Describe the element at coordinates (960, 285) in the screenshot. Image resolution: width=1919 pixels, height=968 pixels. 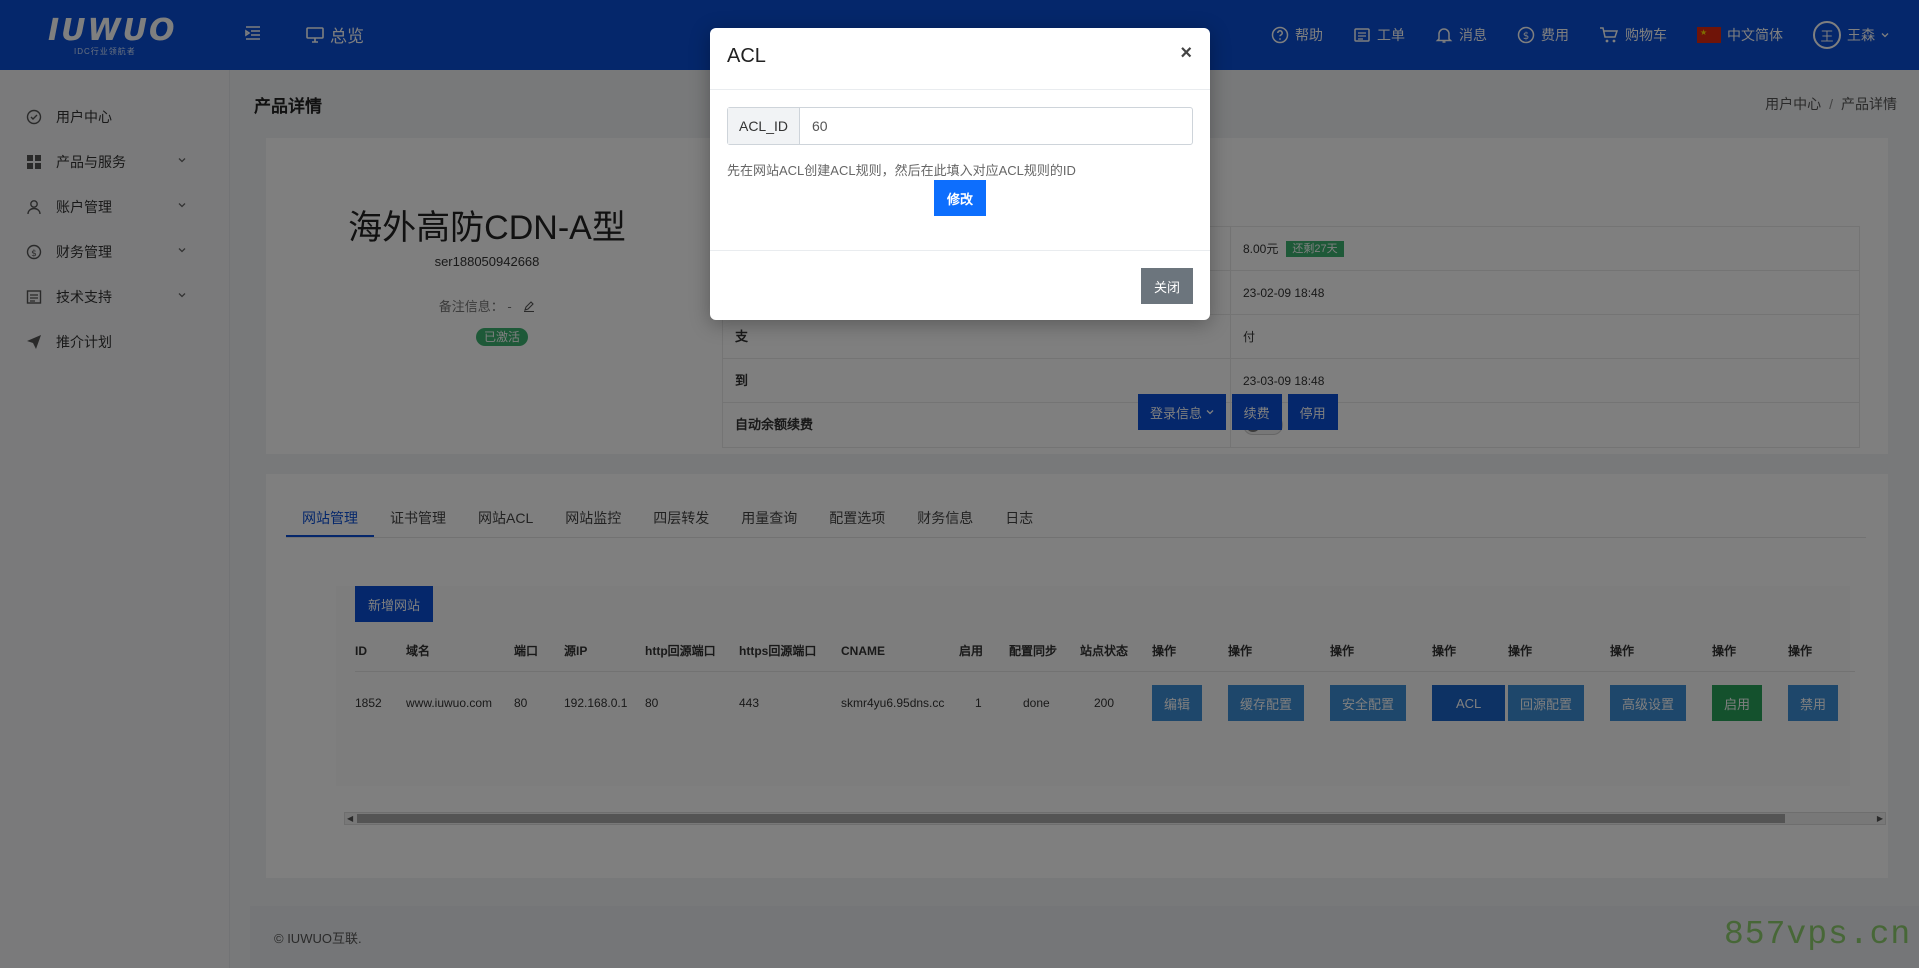
I see `modal-footer: 关闭` at that location.